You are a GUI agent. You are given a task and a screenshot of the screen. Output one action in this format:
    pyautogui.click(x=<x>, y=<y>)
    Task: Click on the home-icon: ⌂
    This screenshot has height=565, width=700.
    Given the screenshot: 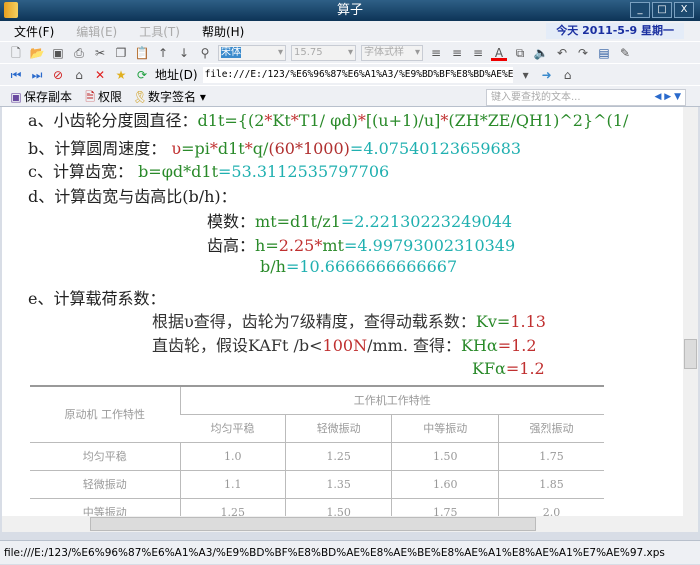 What is the action you would take?
    pyautogui.click(x=79, y=75)
    